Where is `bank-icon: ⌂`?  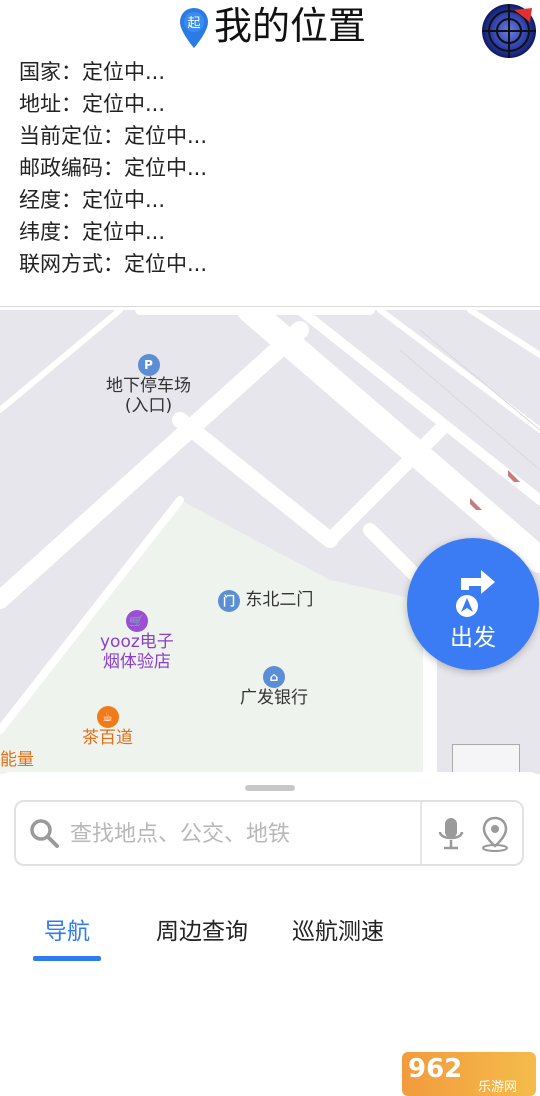 bank-icon: ⌂ is located at coordinates (274, 677).